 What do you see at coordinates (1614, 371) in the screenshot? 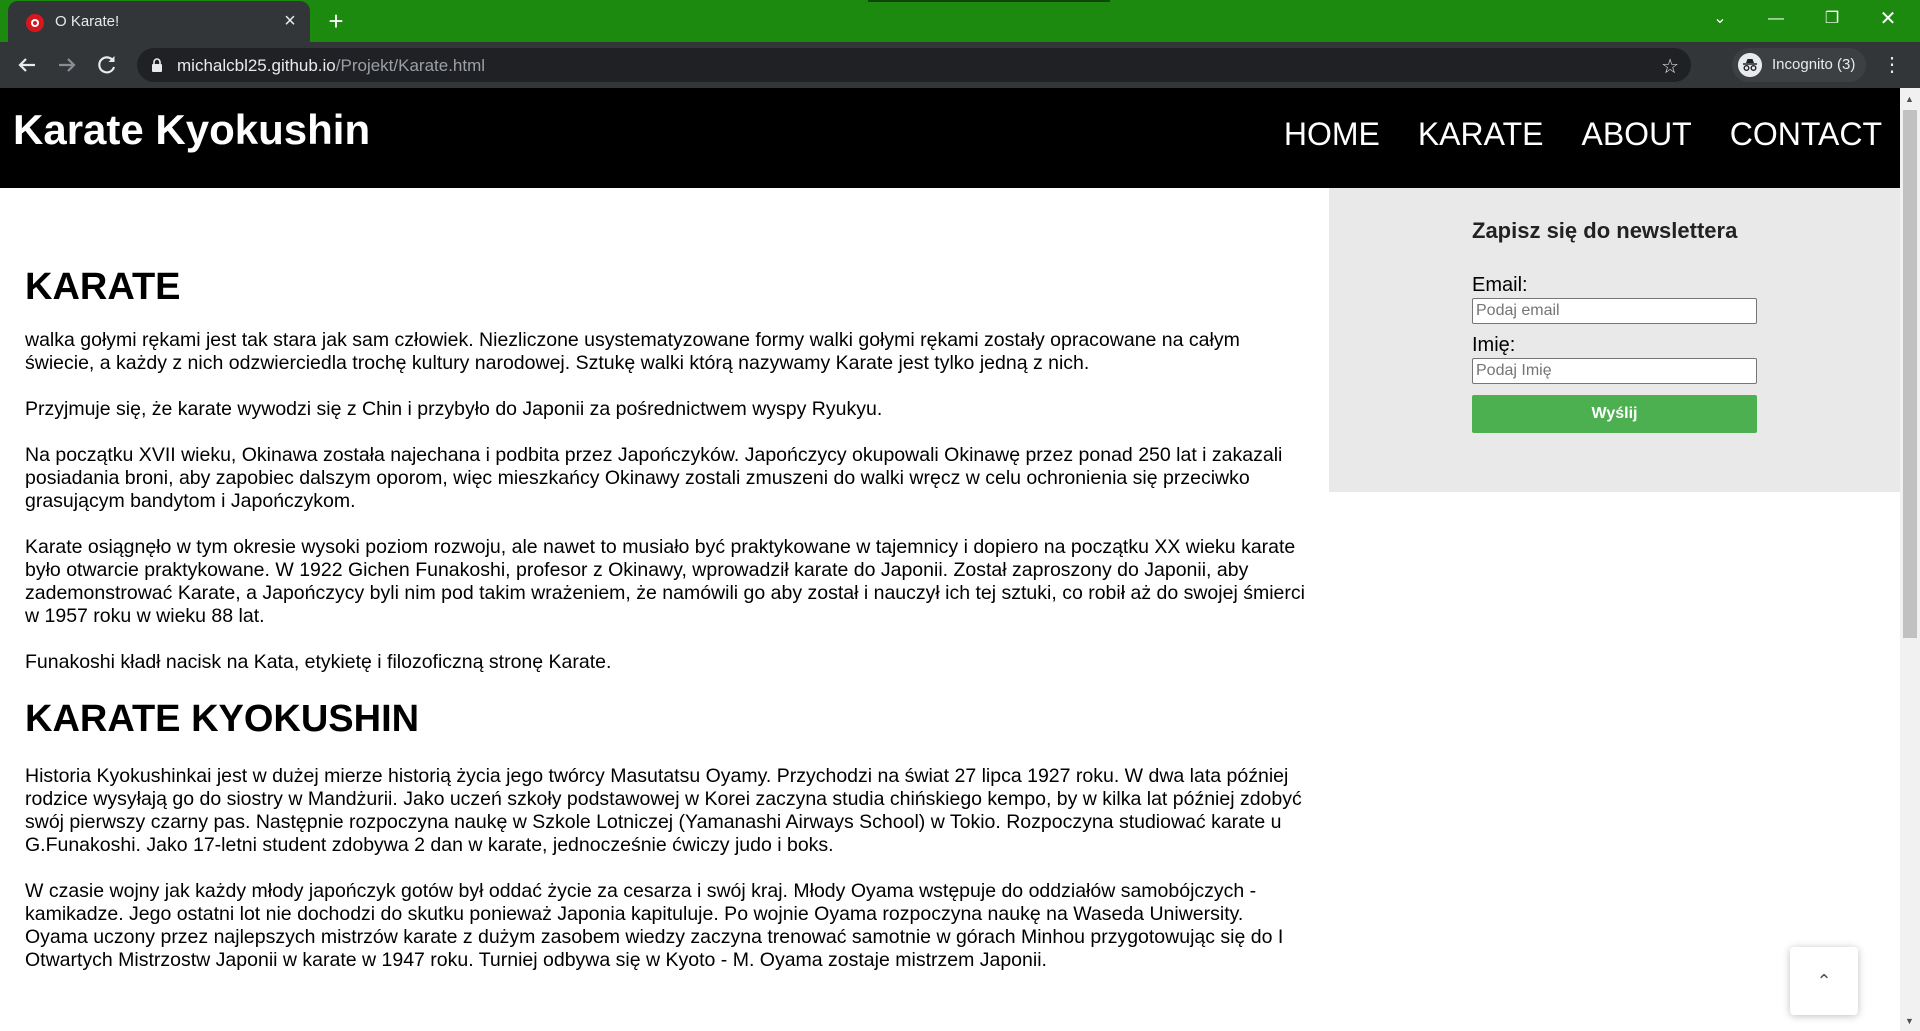
I see `name-field` at bounding box center [1614, 371].